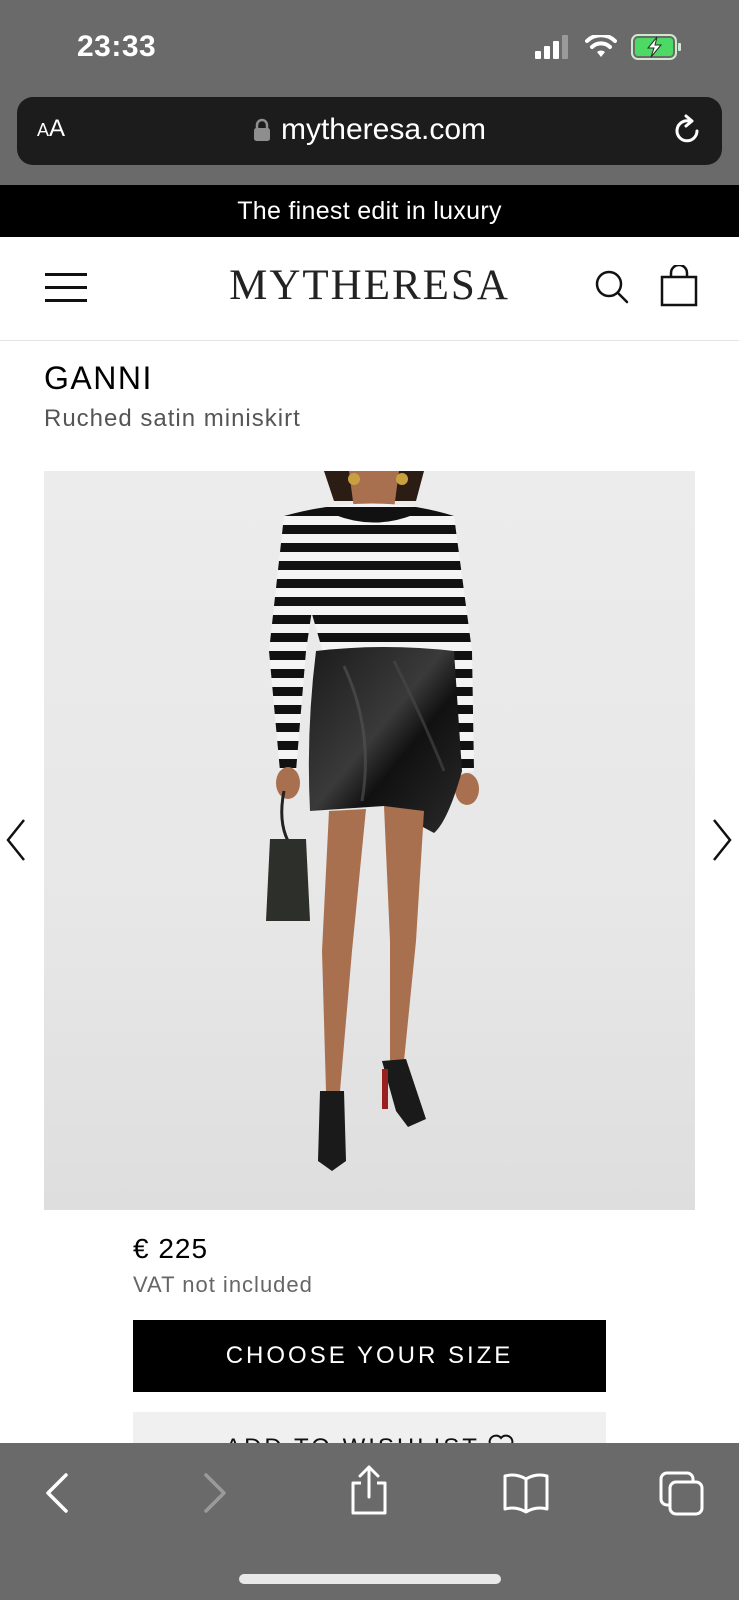  I want to click on url-display: mytheresa.com, so click(369, 130).